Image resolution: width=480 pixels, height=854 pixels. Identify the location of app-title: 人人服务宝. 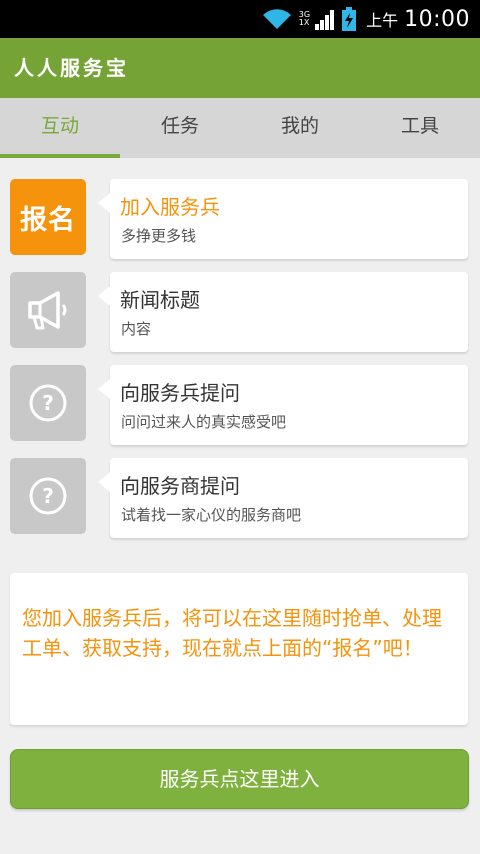
(71, 68).